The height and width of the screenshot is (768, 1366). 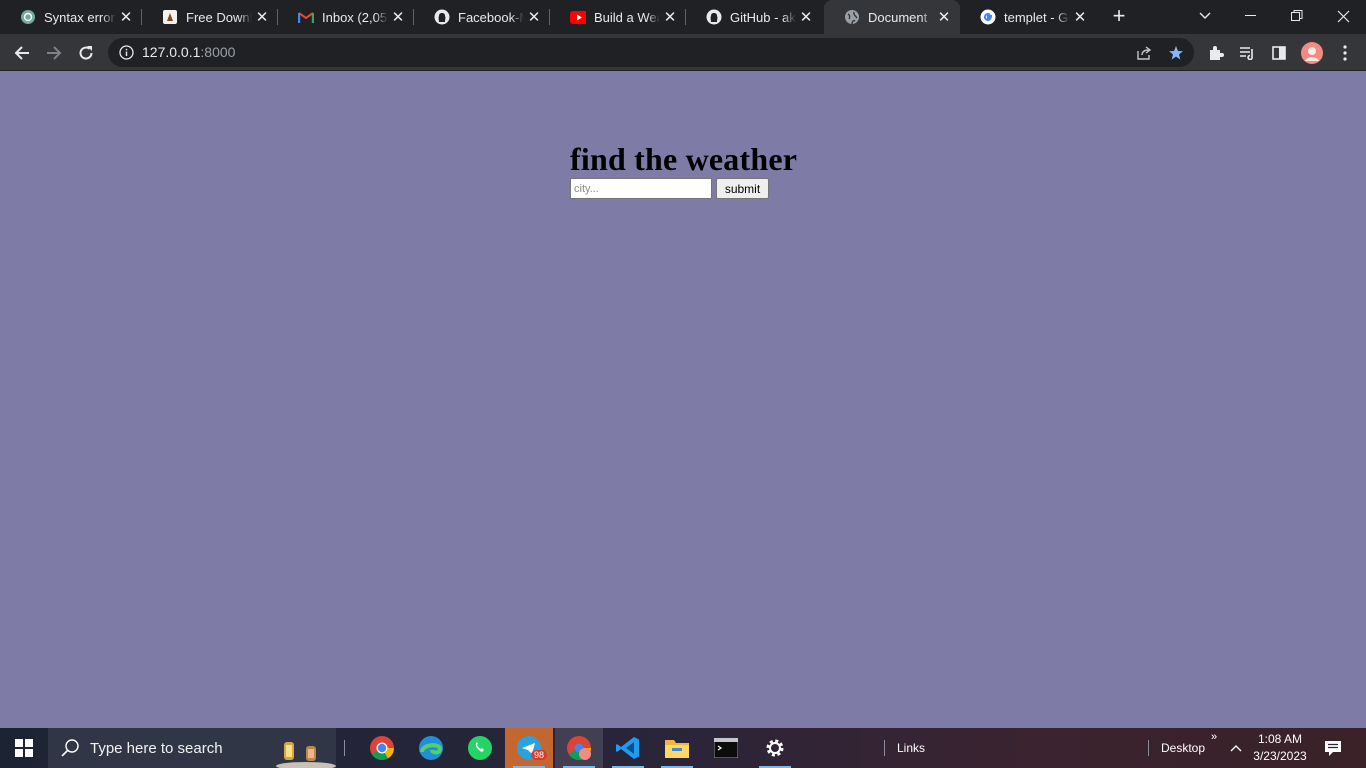 I want to click on tab-facebook: Facebook-Ma ✕, so click(x=482, y=17).